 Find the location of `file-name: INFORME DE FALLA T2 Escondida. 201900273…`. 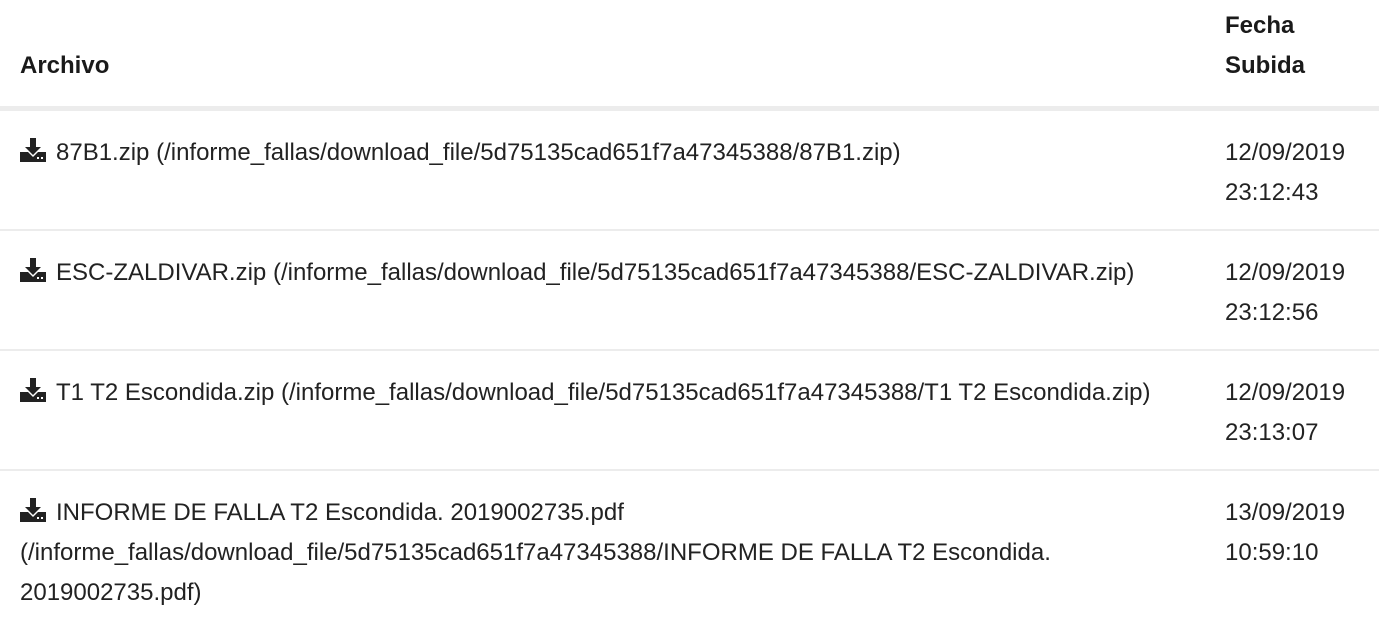

file-name: INFORME DE FALLA T2 Escondida. 201900273… is located at coordinates (340, 512).